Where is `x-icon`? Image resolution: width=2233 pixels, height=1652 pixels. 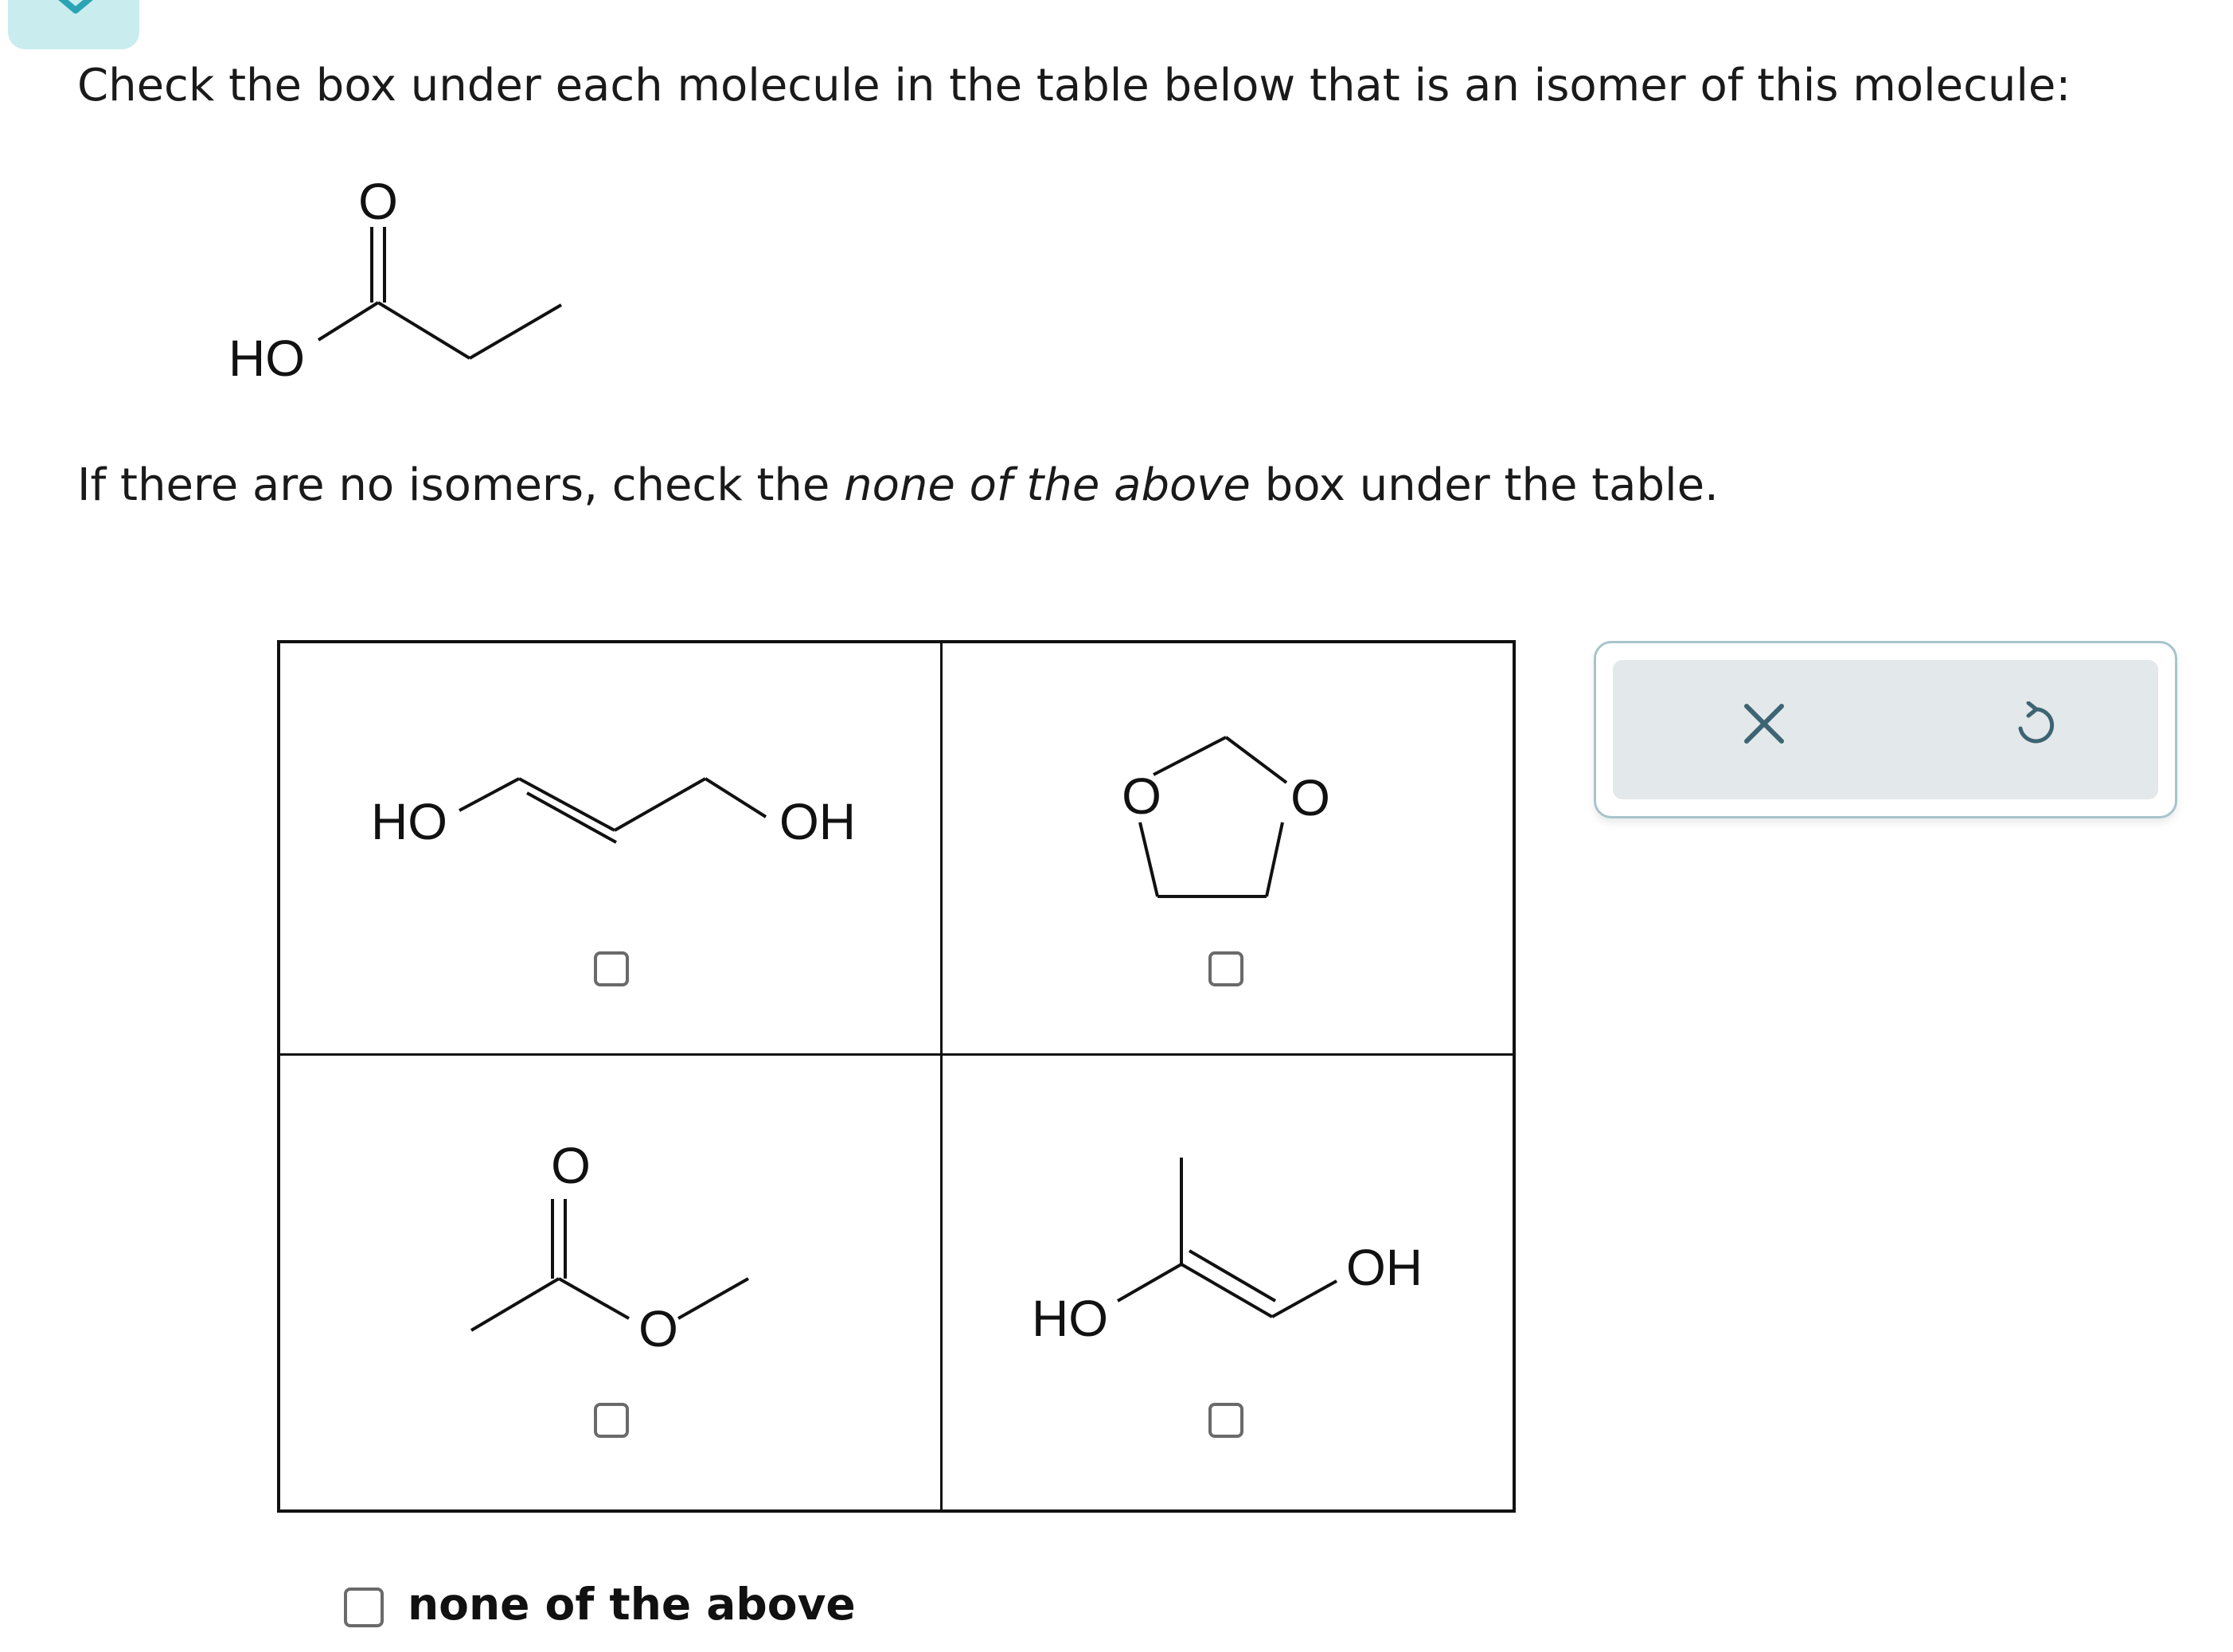
x-icon is located at coordinates (1764, 724).